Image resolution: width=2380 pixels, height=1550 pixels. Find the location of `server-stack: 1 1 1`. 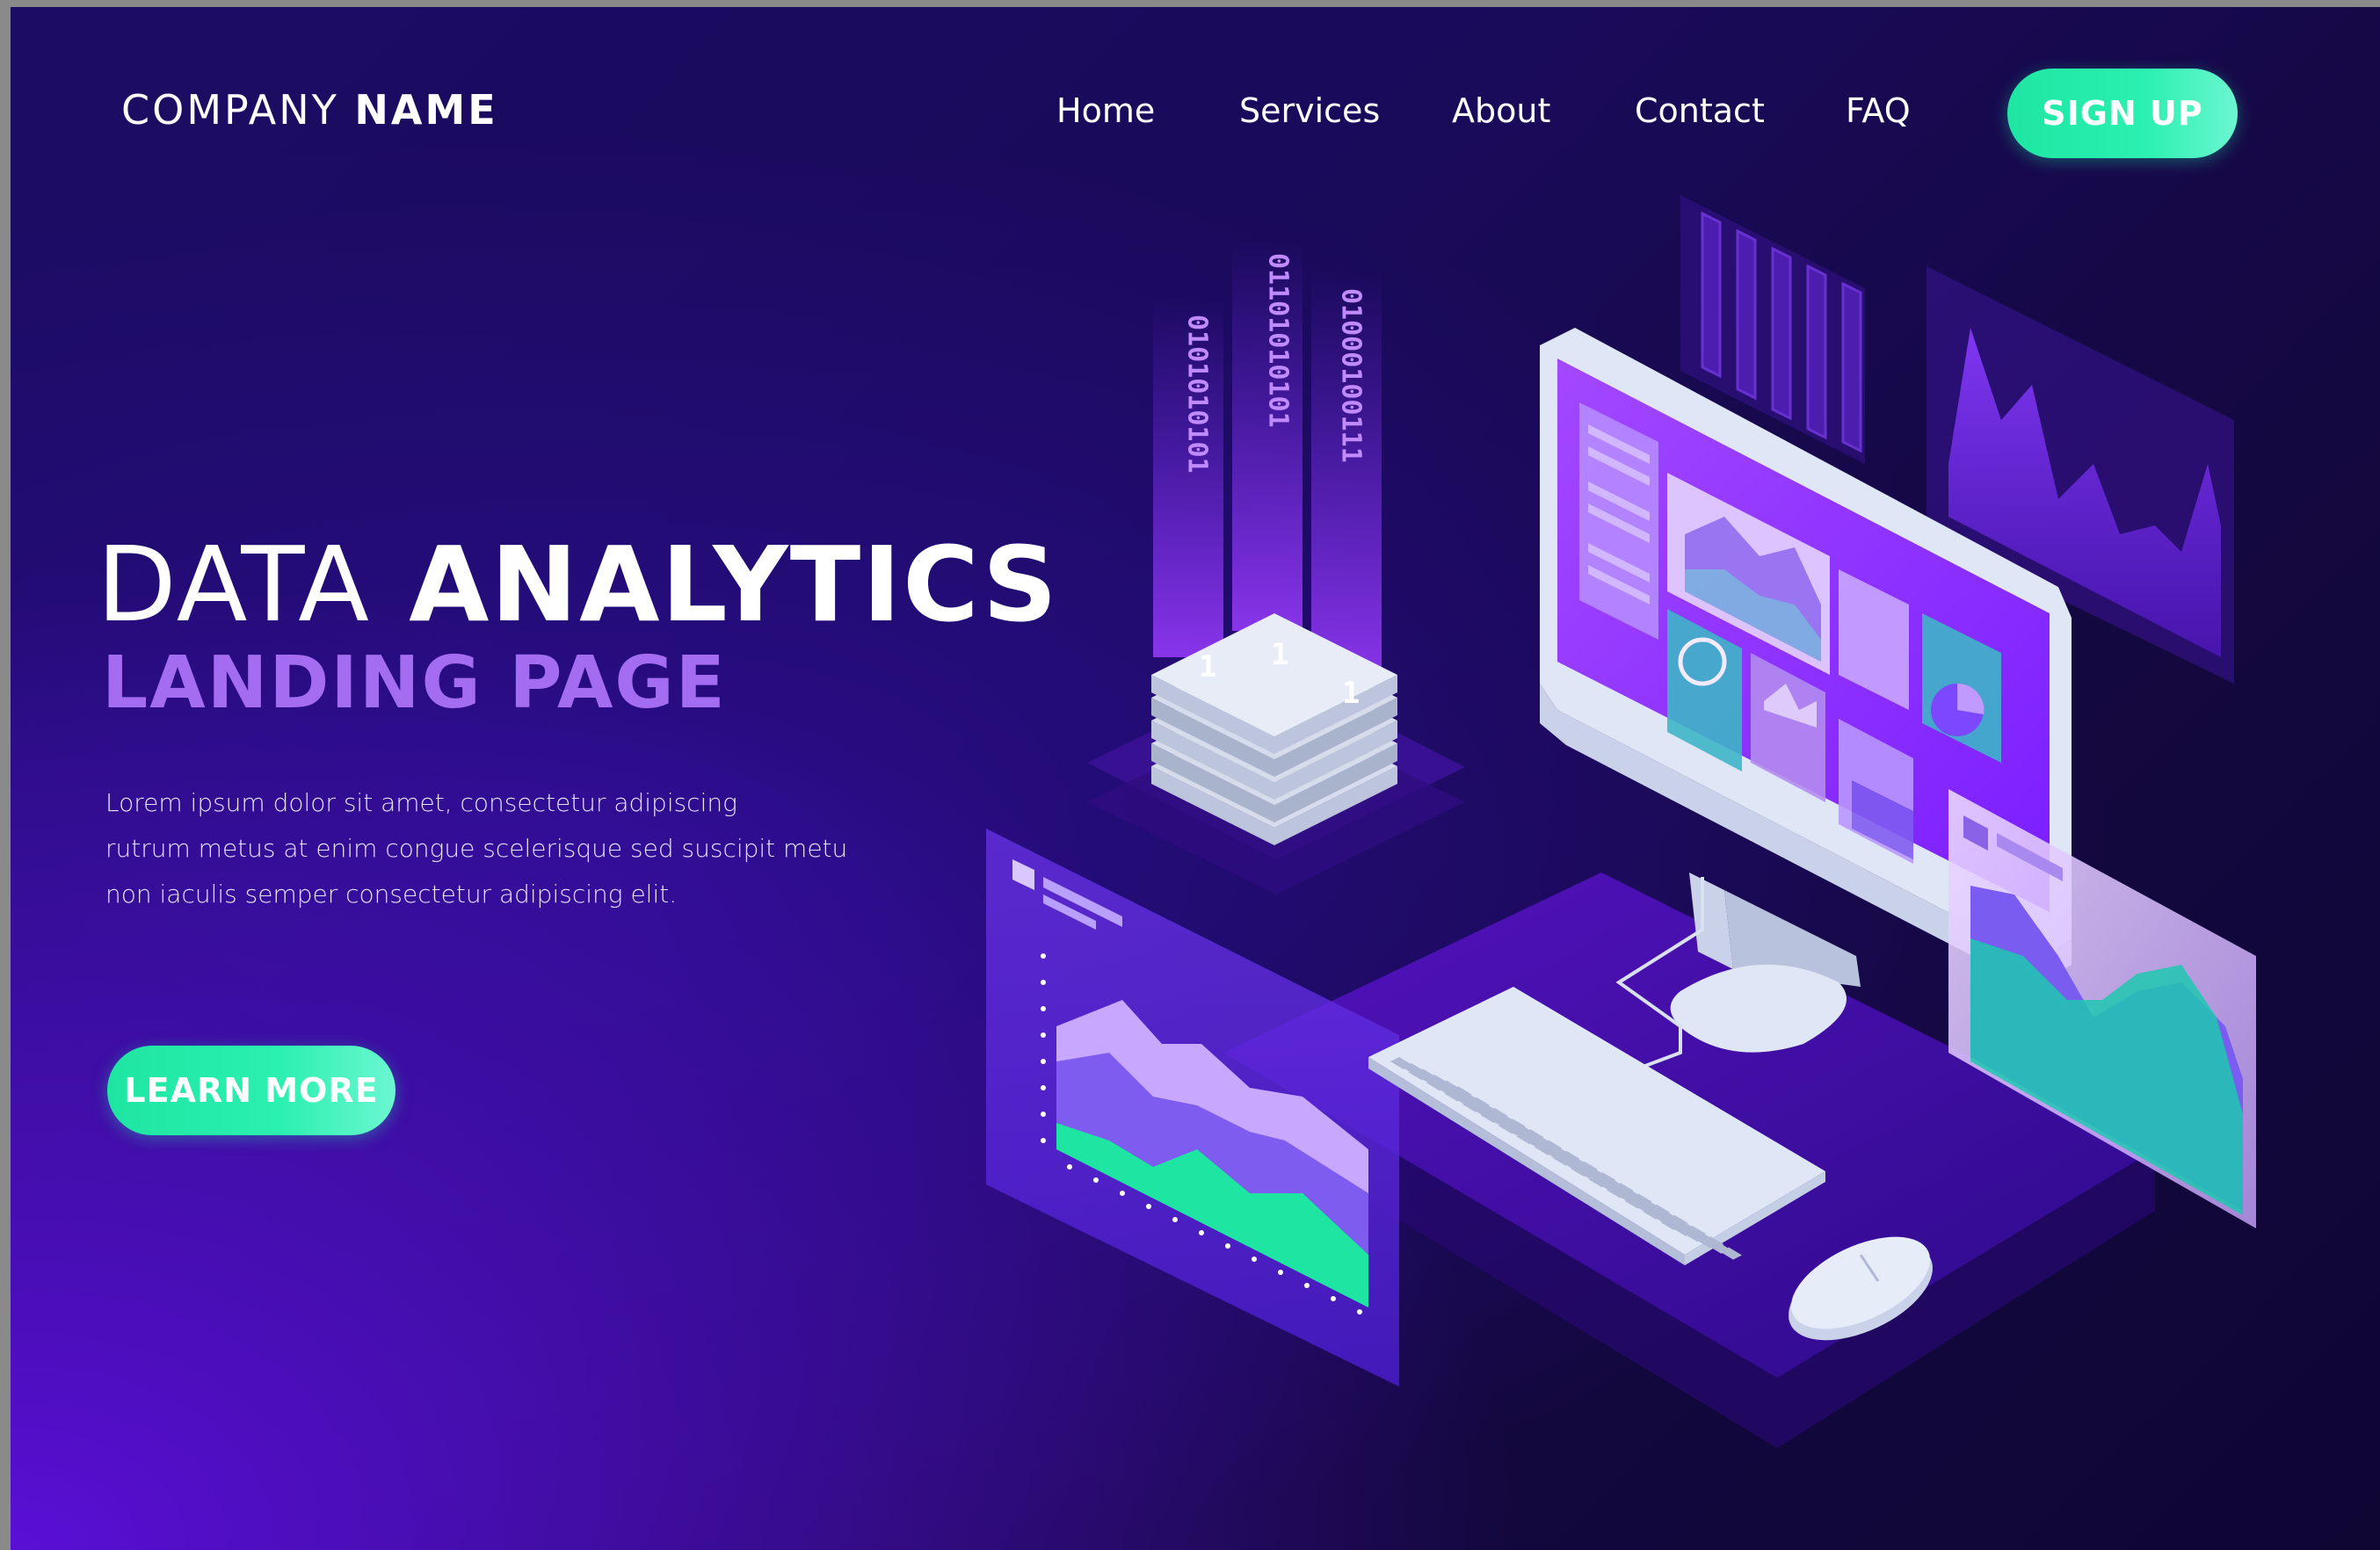

server-stack: 1 1 1 is located at coordinates (1274, 729).